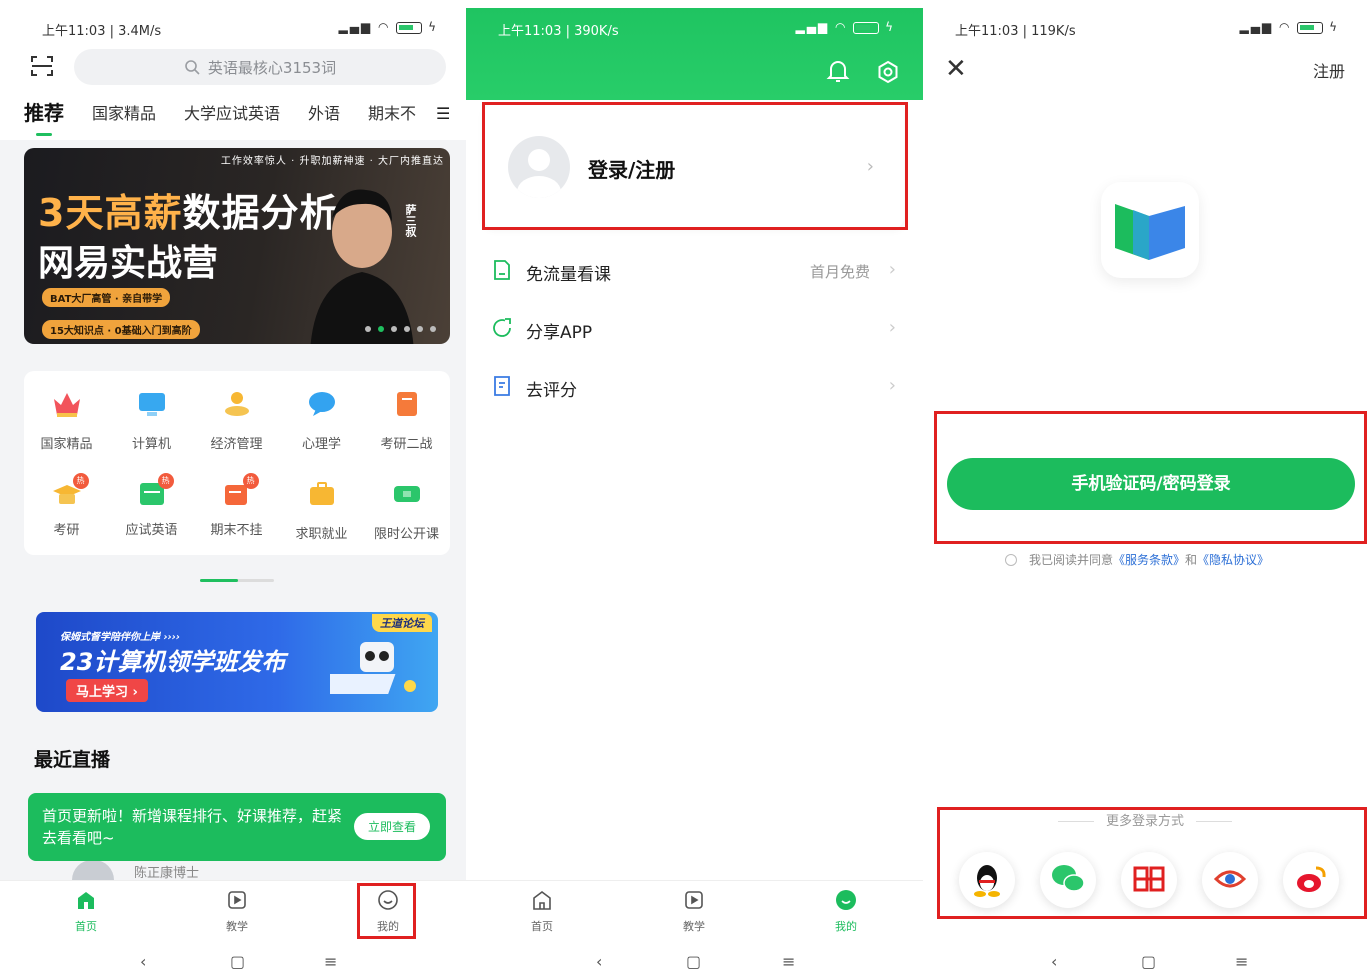  Describe the element at coordinates (846, 900) in the screenshot. I see `smile-icon` at that location.